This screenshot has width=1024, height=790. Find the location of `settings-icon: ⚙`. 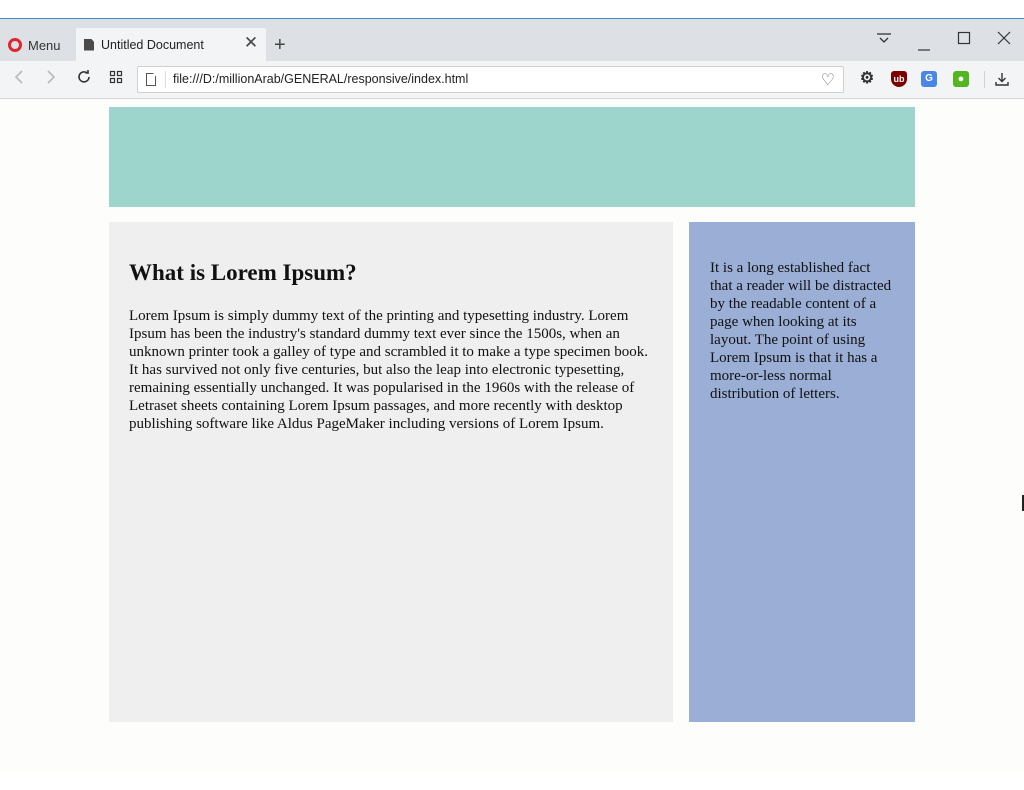

settings-icon: ⚙ is located at coordinates (867, 79).